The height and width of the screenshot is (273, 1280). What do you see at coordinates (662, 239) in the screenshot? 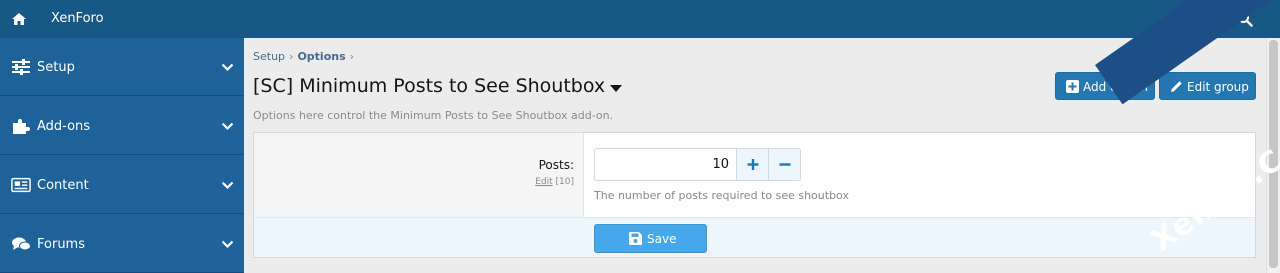
I see `save-label: Save` at bounding box center [662, 239].